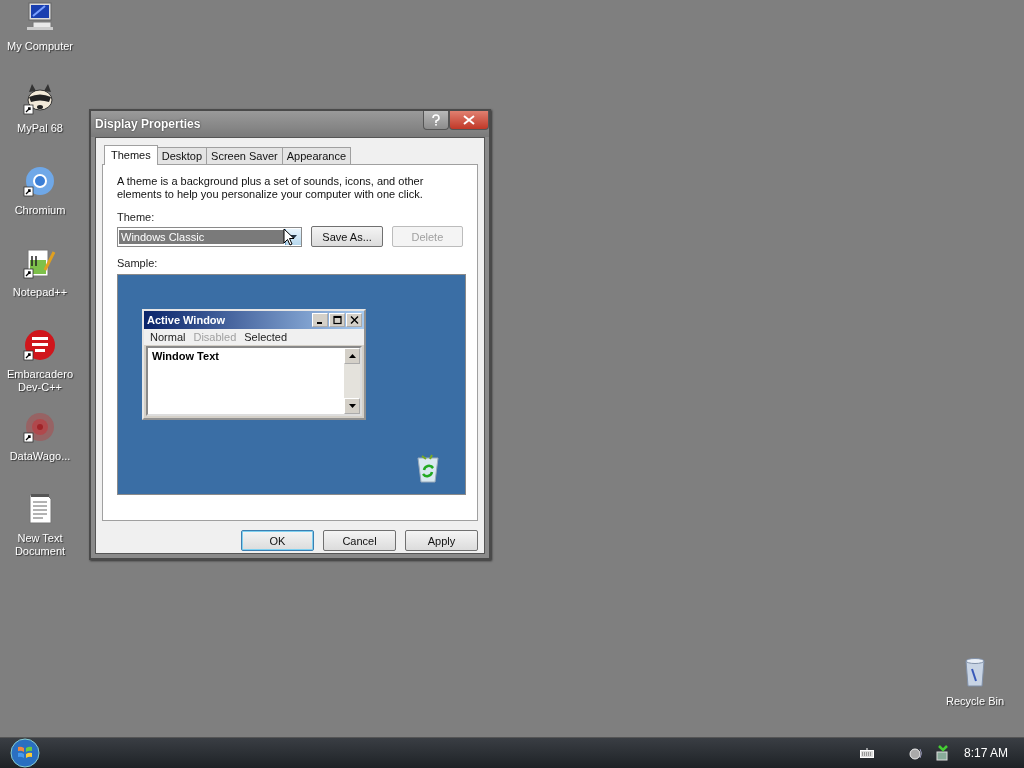 This screenshot has width=1024, height=768. What do you see at coordinates (148, 124) in the screenshot?
I see `window-title: Display Properties` at bounding box center [148, 124].